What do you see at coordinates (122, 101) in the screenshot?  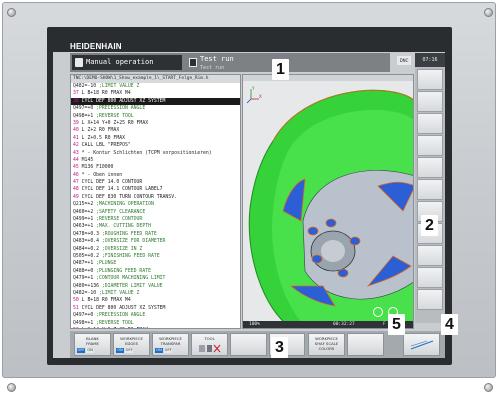 I see `line-code: CYCL DEF 800 ADJUST XZ SYSTEM` at bounding box center [122, 101].